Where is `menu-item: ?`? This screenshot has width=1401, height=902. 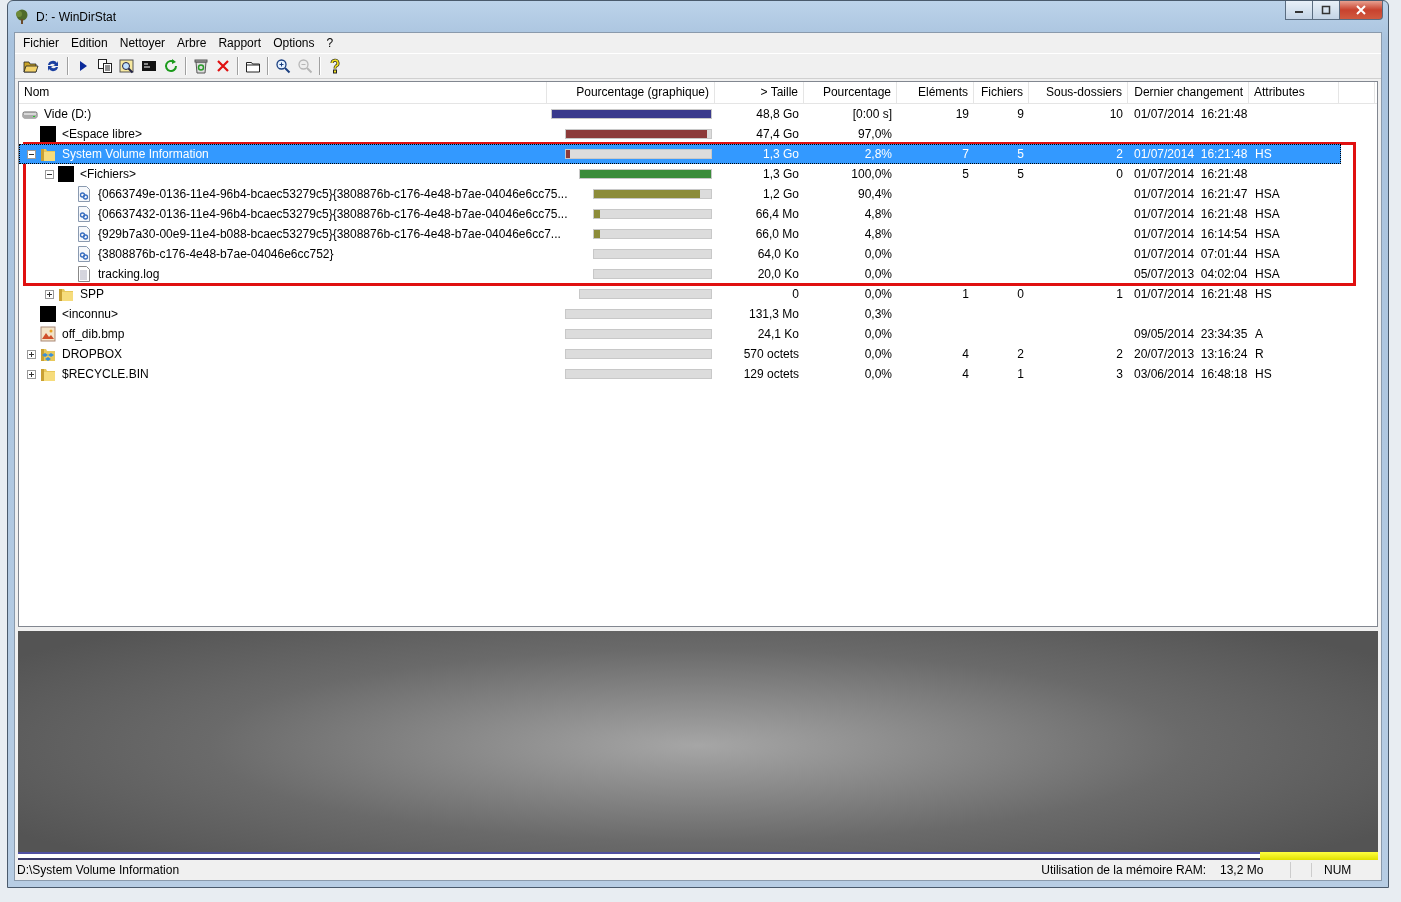 menu-item: ? is located at coordinates (330, 43).